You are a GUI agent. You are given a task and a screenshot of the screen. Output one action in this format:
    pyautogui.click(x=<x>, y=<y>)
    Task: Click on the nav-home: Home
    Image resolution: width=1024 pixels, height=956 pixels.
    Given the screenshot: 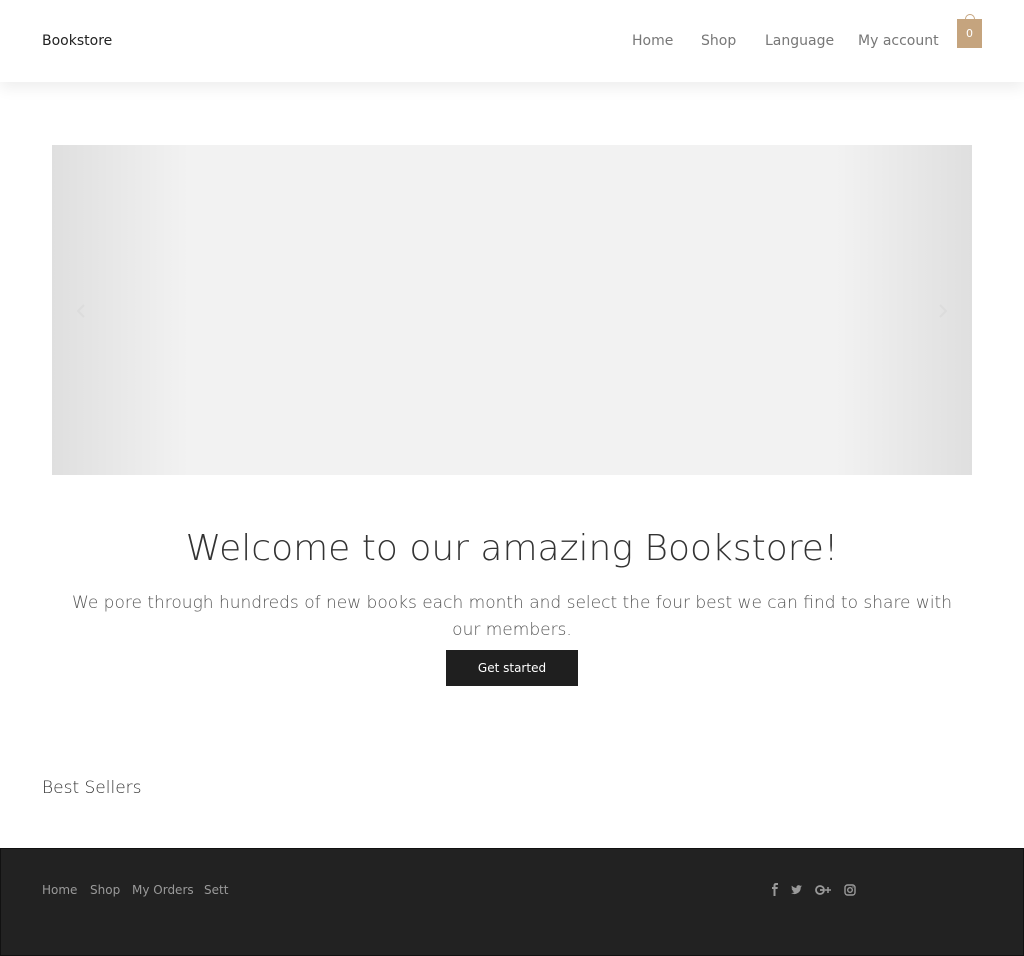 What is the action you would take?
    pyautogui.click(x=652, y=41)
    